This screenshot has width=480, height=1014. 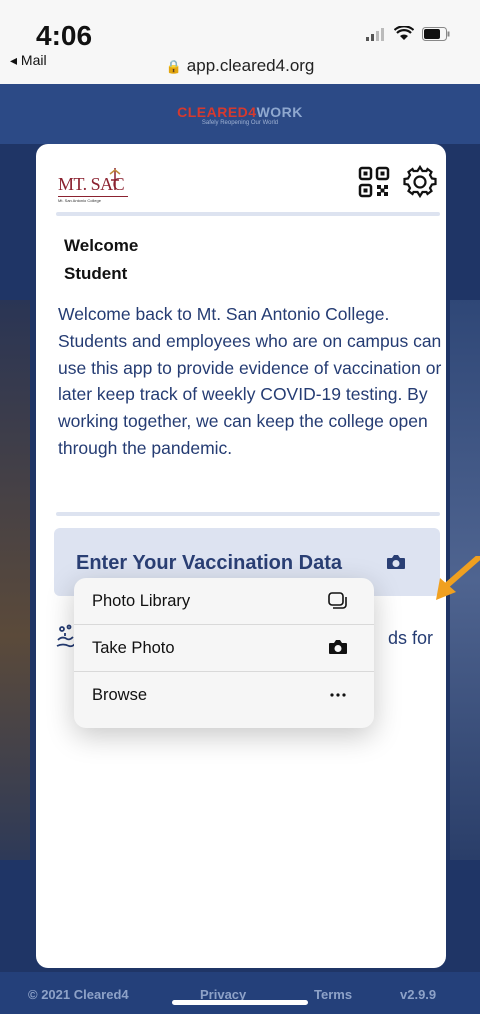 I want to click on college-logo: MT. SAC Mt. San Antonio College, so click(x=93, y=184).